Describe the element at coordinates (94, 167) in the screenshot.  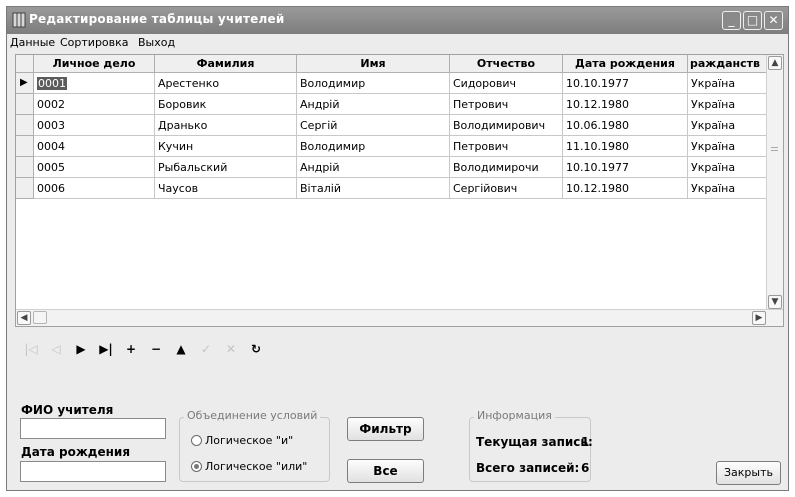
I see `cell-personal-file: 0005` at that location.